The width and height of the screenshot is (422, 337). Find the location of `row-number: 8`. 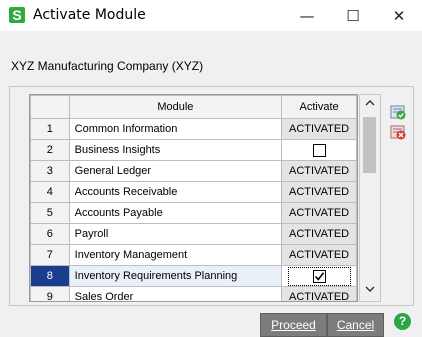

row-number: 8 is located at coordinates (50, 276).